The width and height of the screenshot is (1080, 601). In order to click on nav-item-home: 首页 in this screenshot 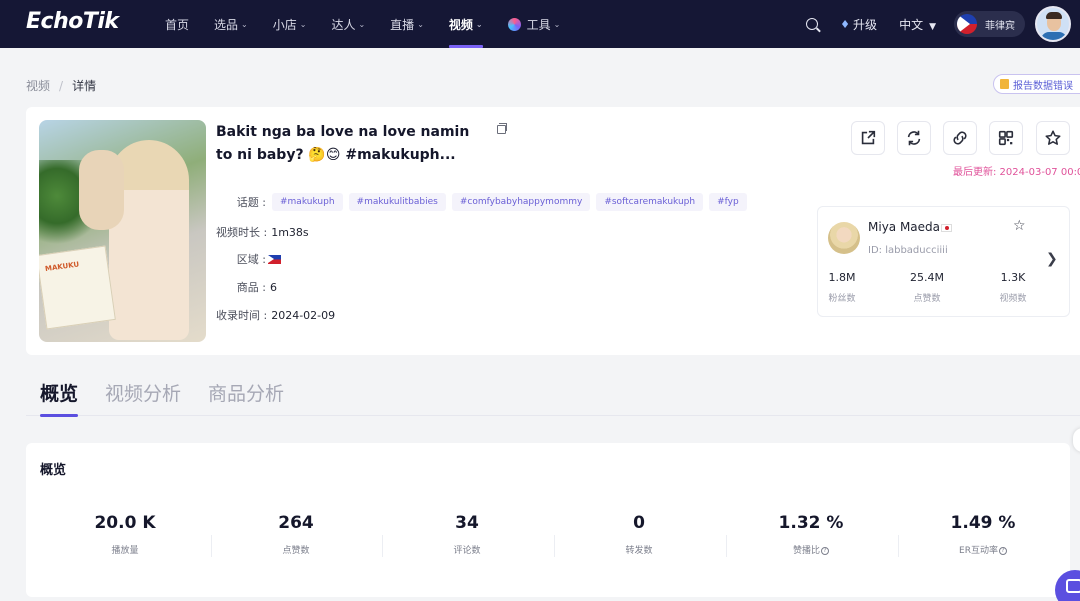, I will do `click(177, 24)`.